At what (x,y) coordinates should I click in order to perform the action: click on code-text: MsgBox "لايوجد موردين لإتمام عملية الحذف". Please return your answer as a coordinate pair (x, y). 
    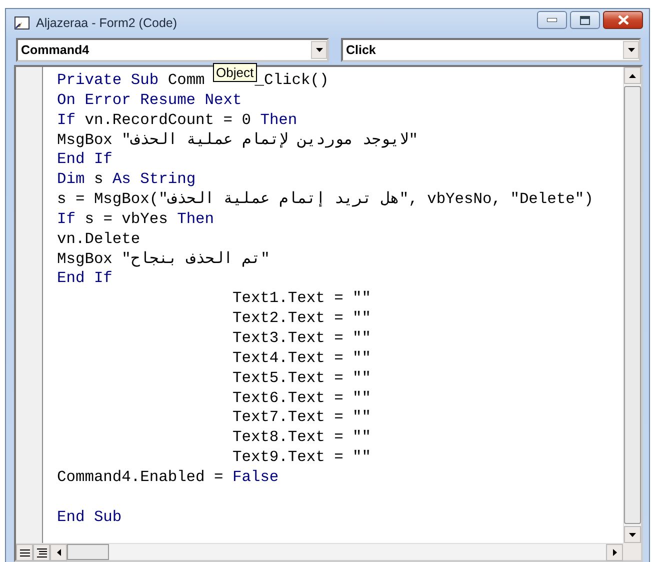
    Looking at the image, I should click on (237, 139).